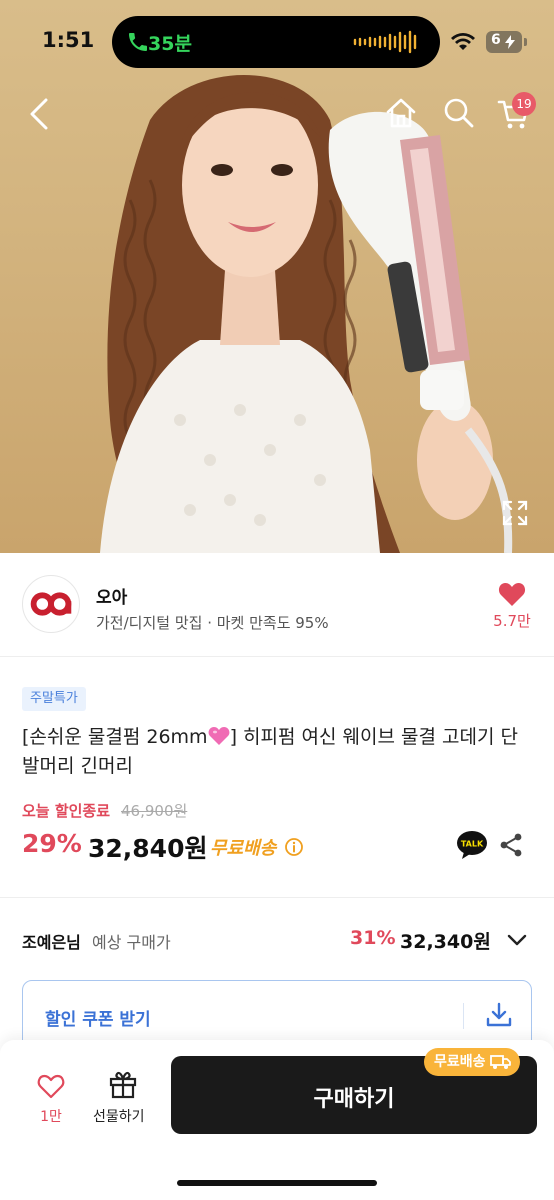 This screenshot has width=554, height=1200. Describe the element at coordinates (500, 1062) in the screenshot. I see `truck-icon` at that location.